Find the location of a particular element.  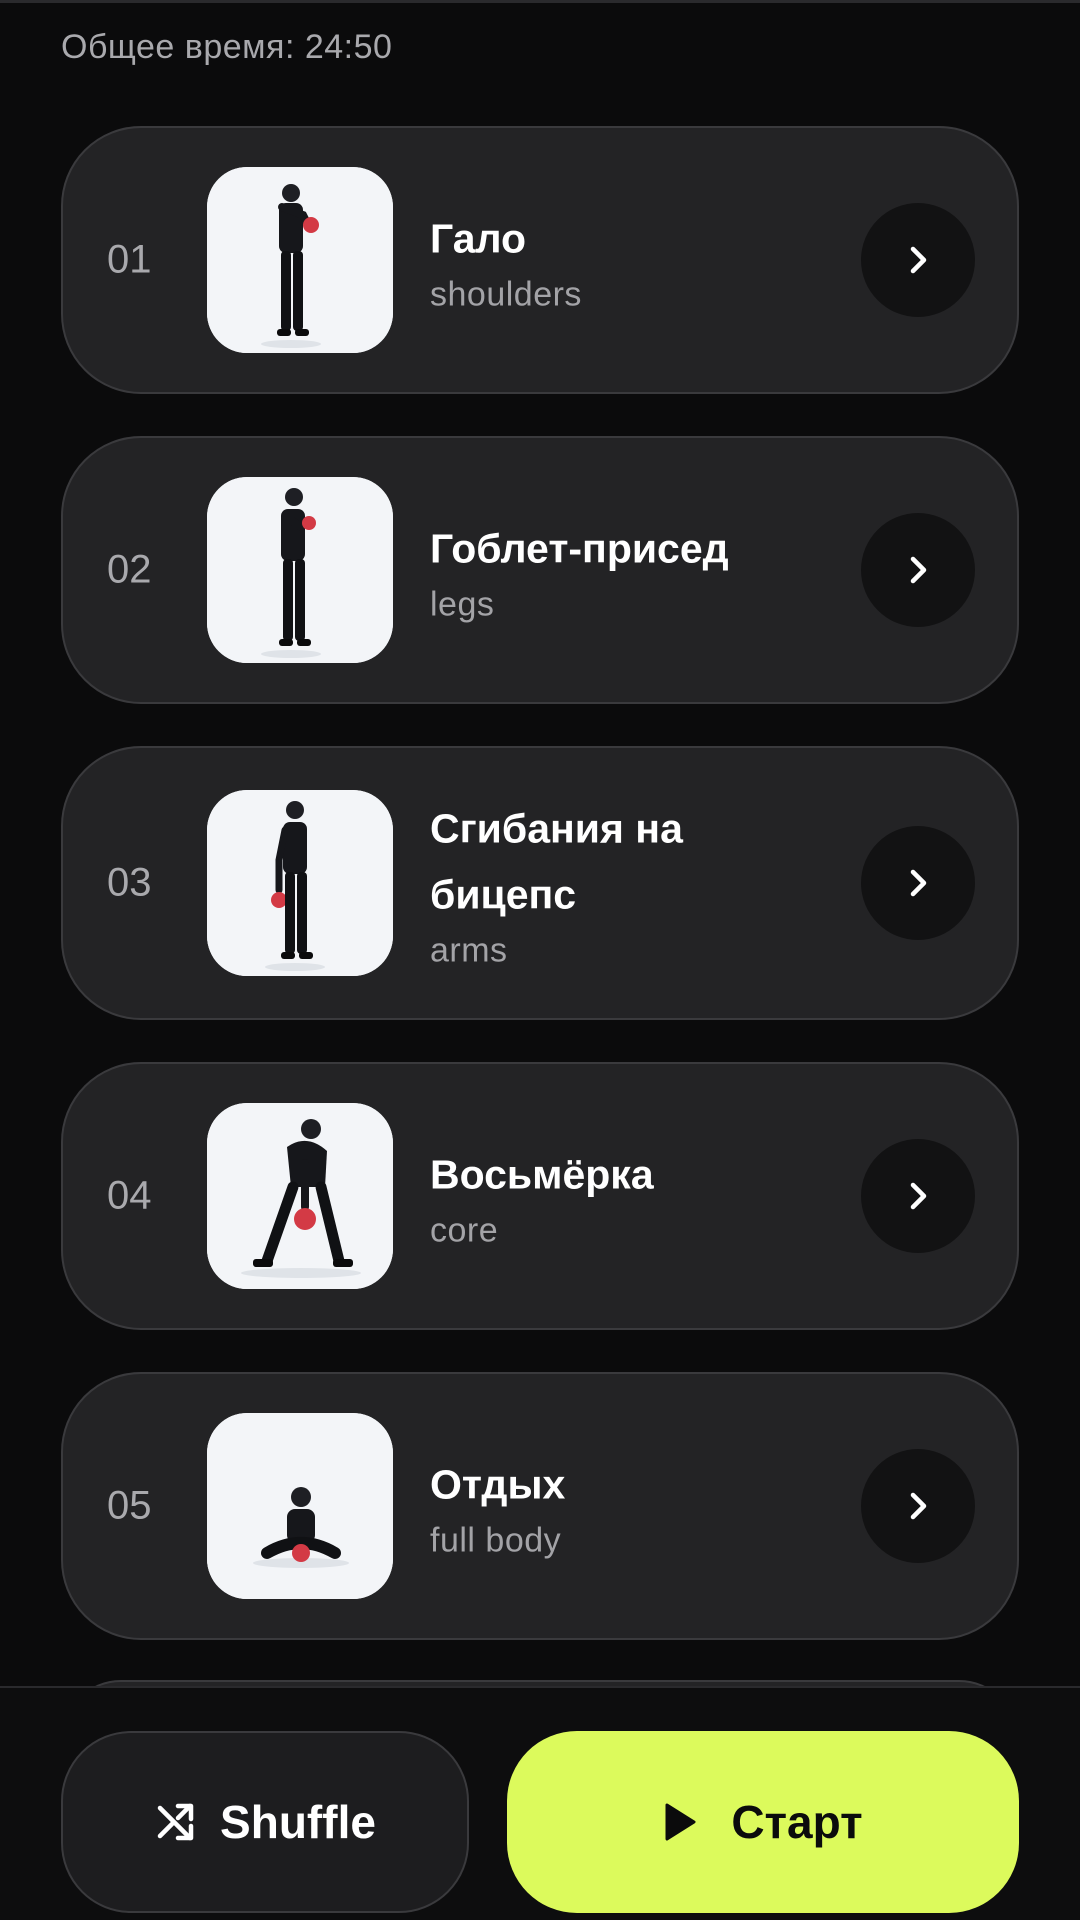

exercise-number: 05 is located at coordinates (129, 1505).